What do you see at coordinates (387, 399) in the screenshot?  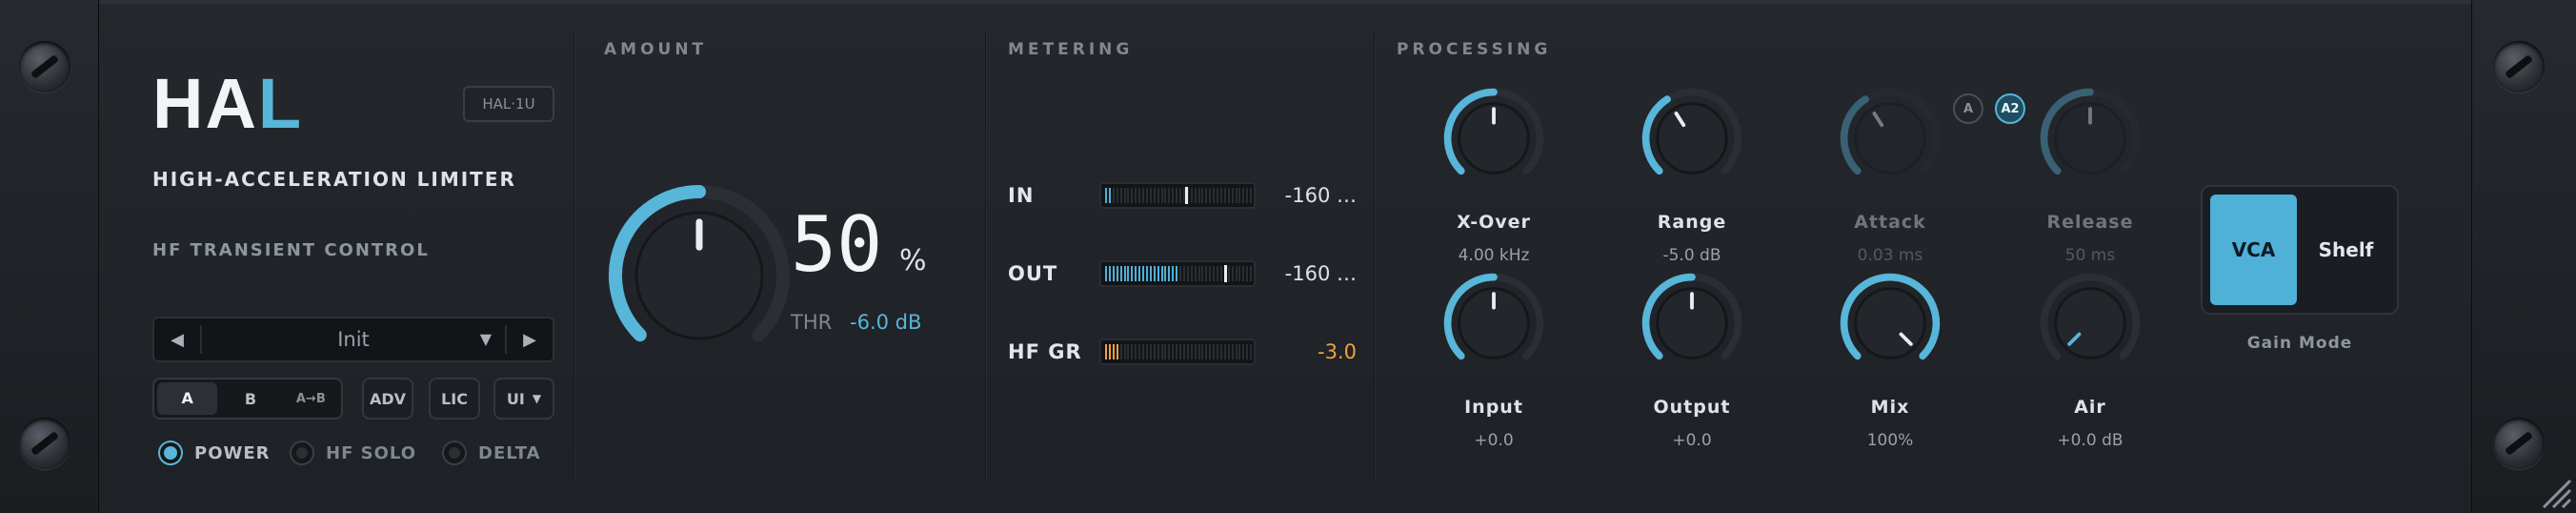 I see `advanced-button: ADV` at bounding box center [387, 399].